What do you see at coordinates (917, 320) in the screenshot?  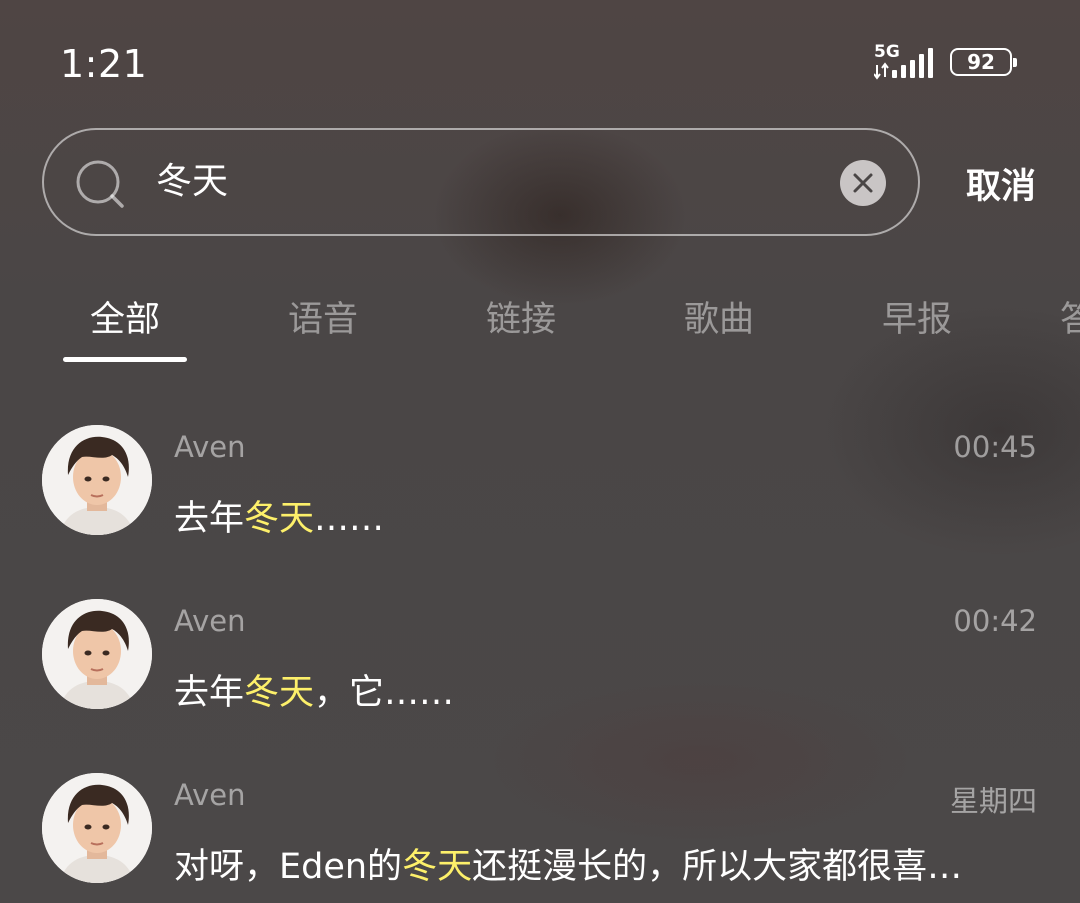 I see `tab-morning-news: 早报` at bounding box center [917, 320].